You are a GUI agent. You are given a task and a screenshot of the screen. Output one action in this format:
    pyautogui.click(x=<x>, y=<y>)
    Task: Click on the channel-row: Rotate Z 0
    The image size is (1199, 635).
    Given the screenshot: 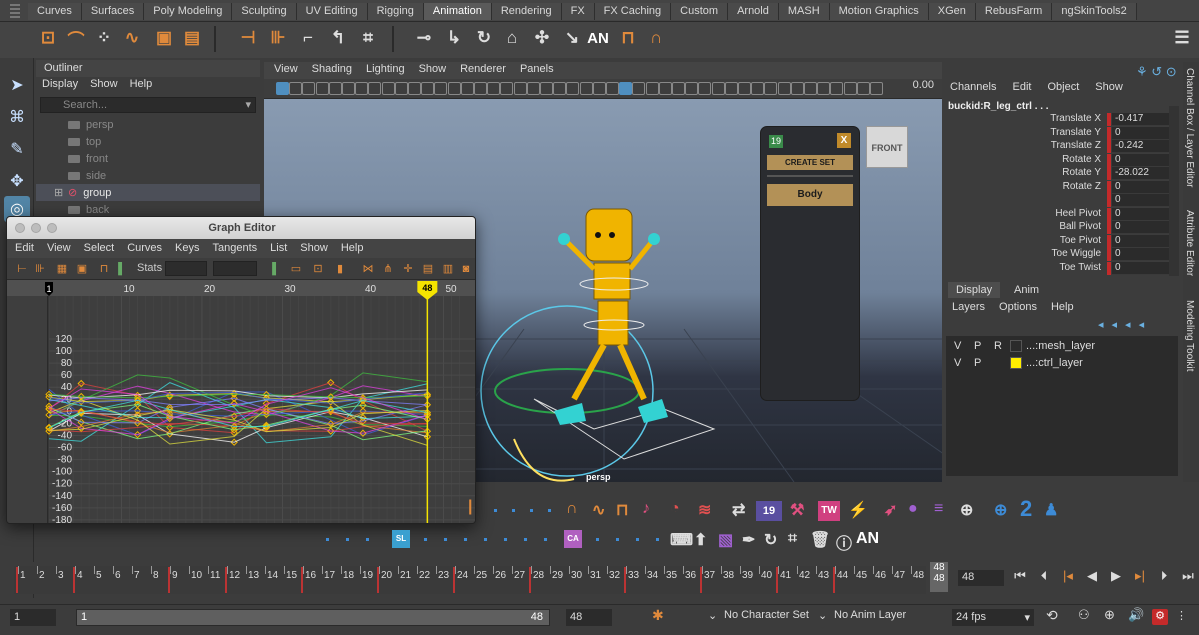 What is the action you would take?
    pyautogui.click(x=1056, y=187)
    